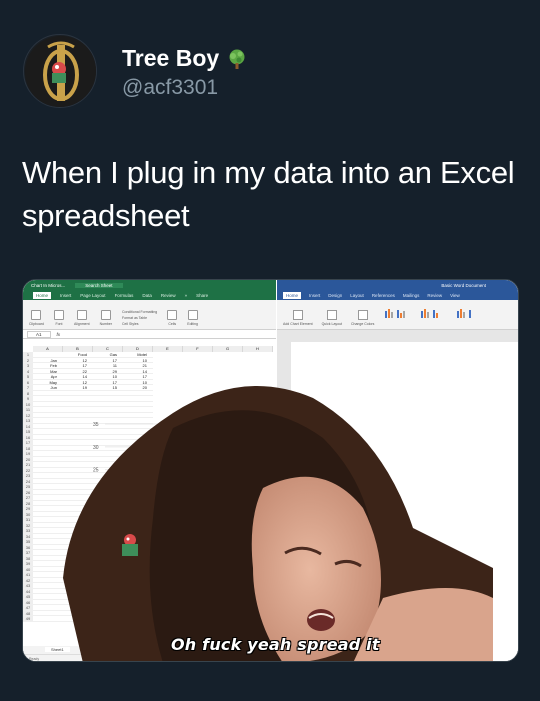 This screenshot has height=701, width=540. I want to click on row-number: 21, so click(28, 464).